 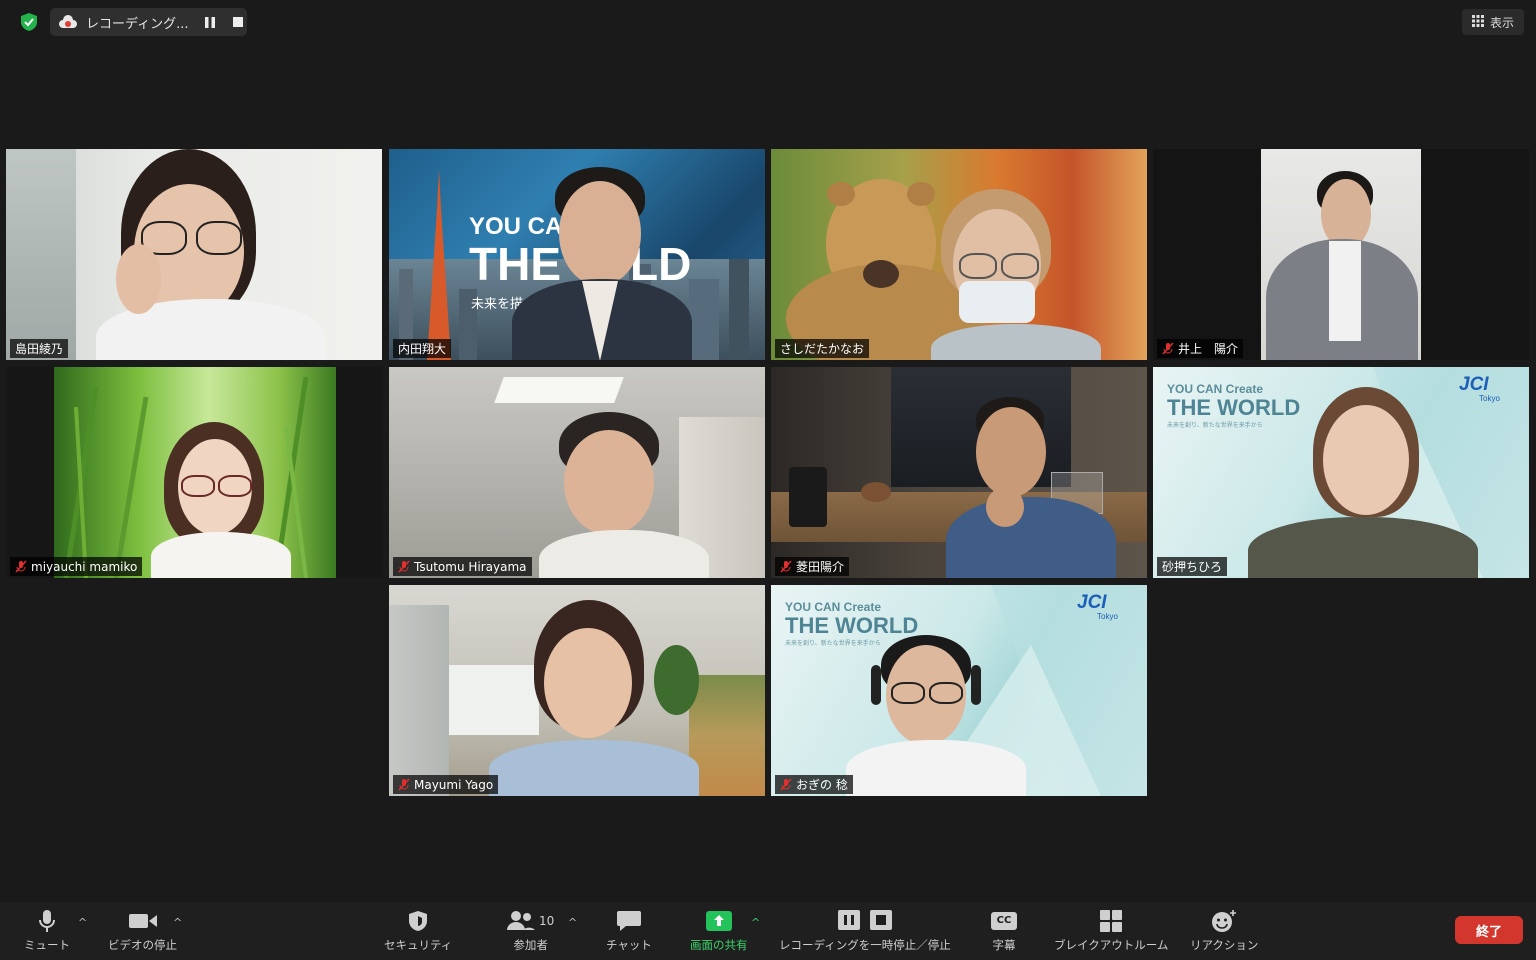 What do you see at coordinates (547, 921) in the screenshot?
I see `participants-count: 10` at bounding box center [547, 921].